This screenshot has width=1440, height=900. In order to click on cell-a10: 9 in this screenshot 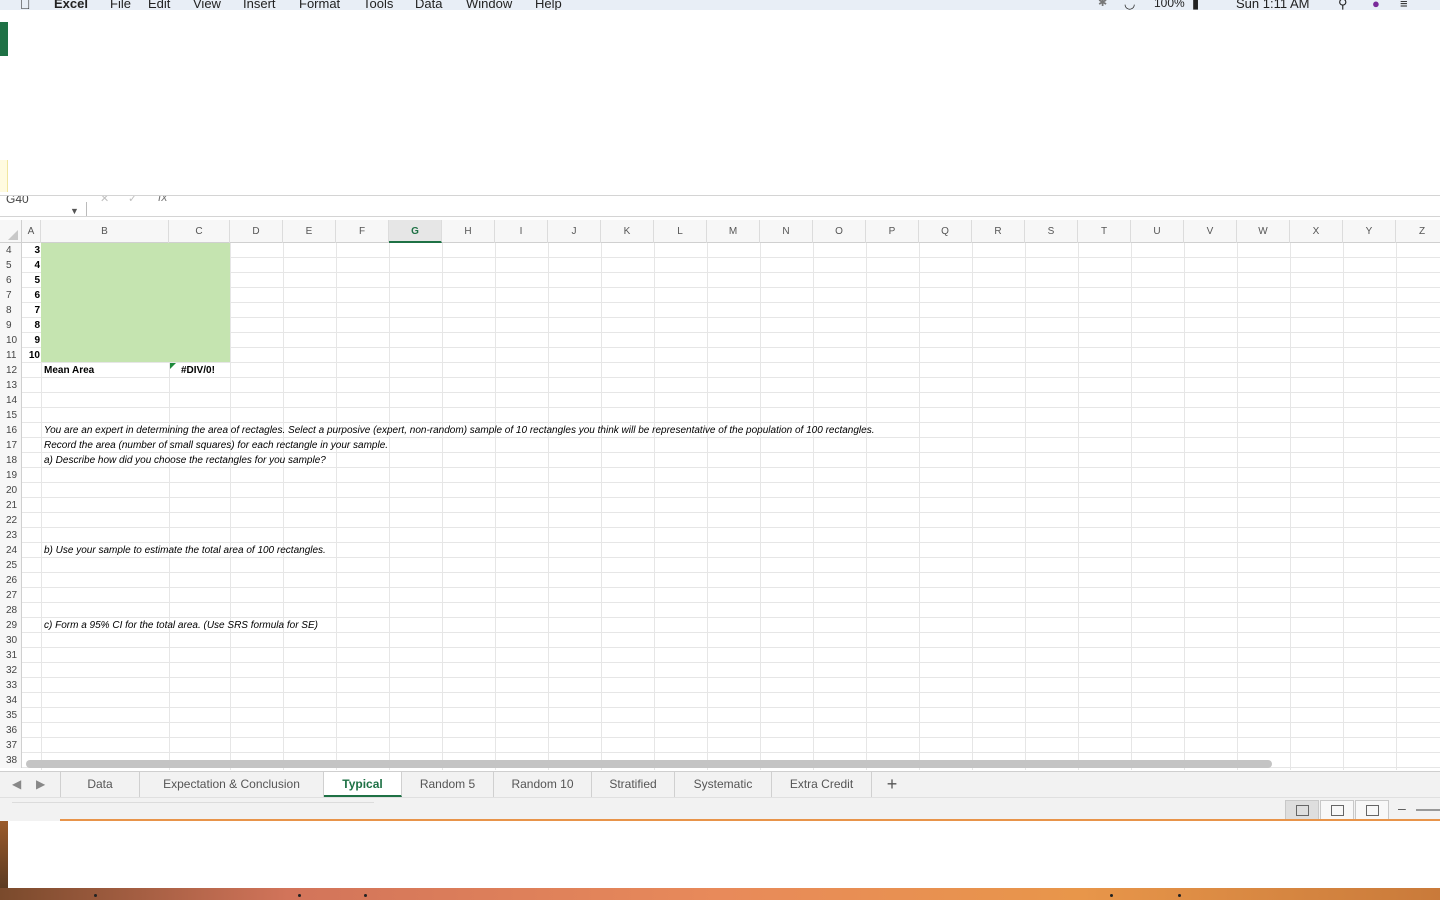, I will do `click(33, 340)`.